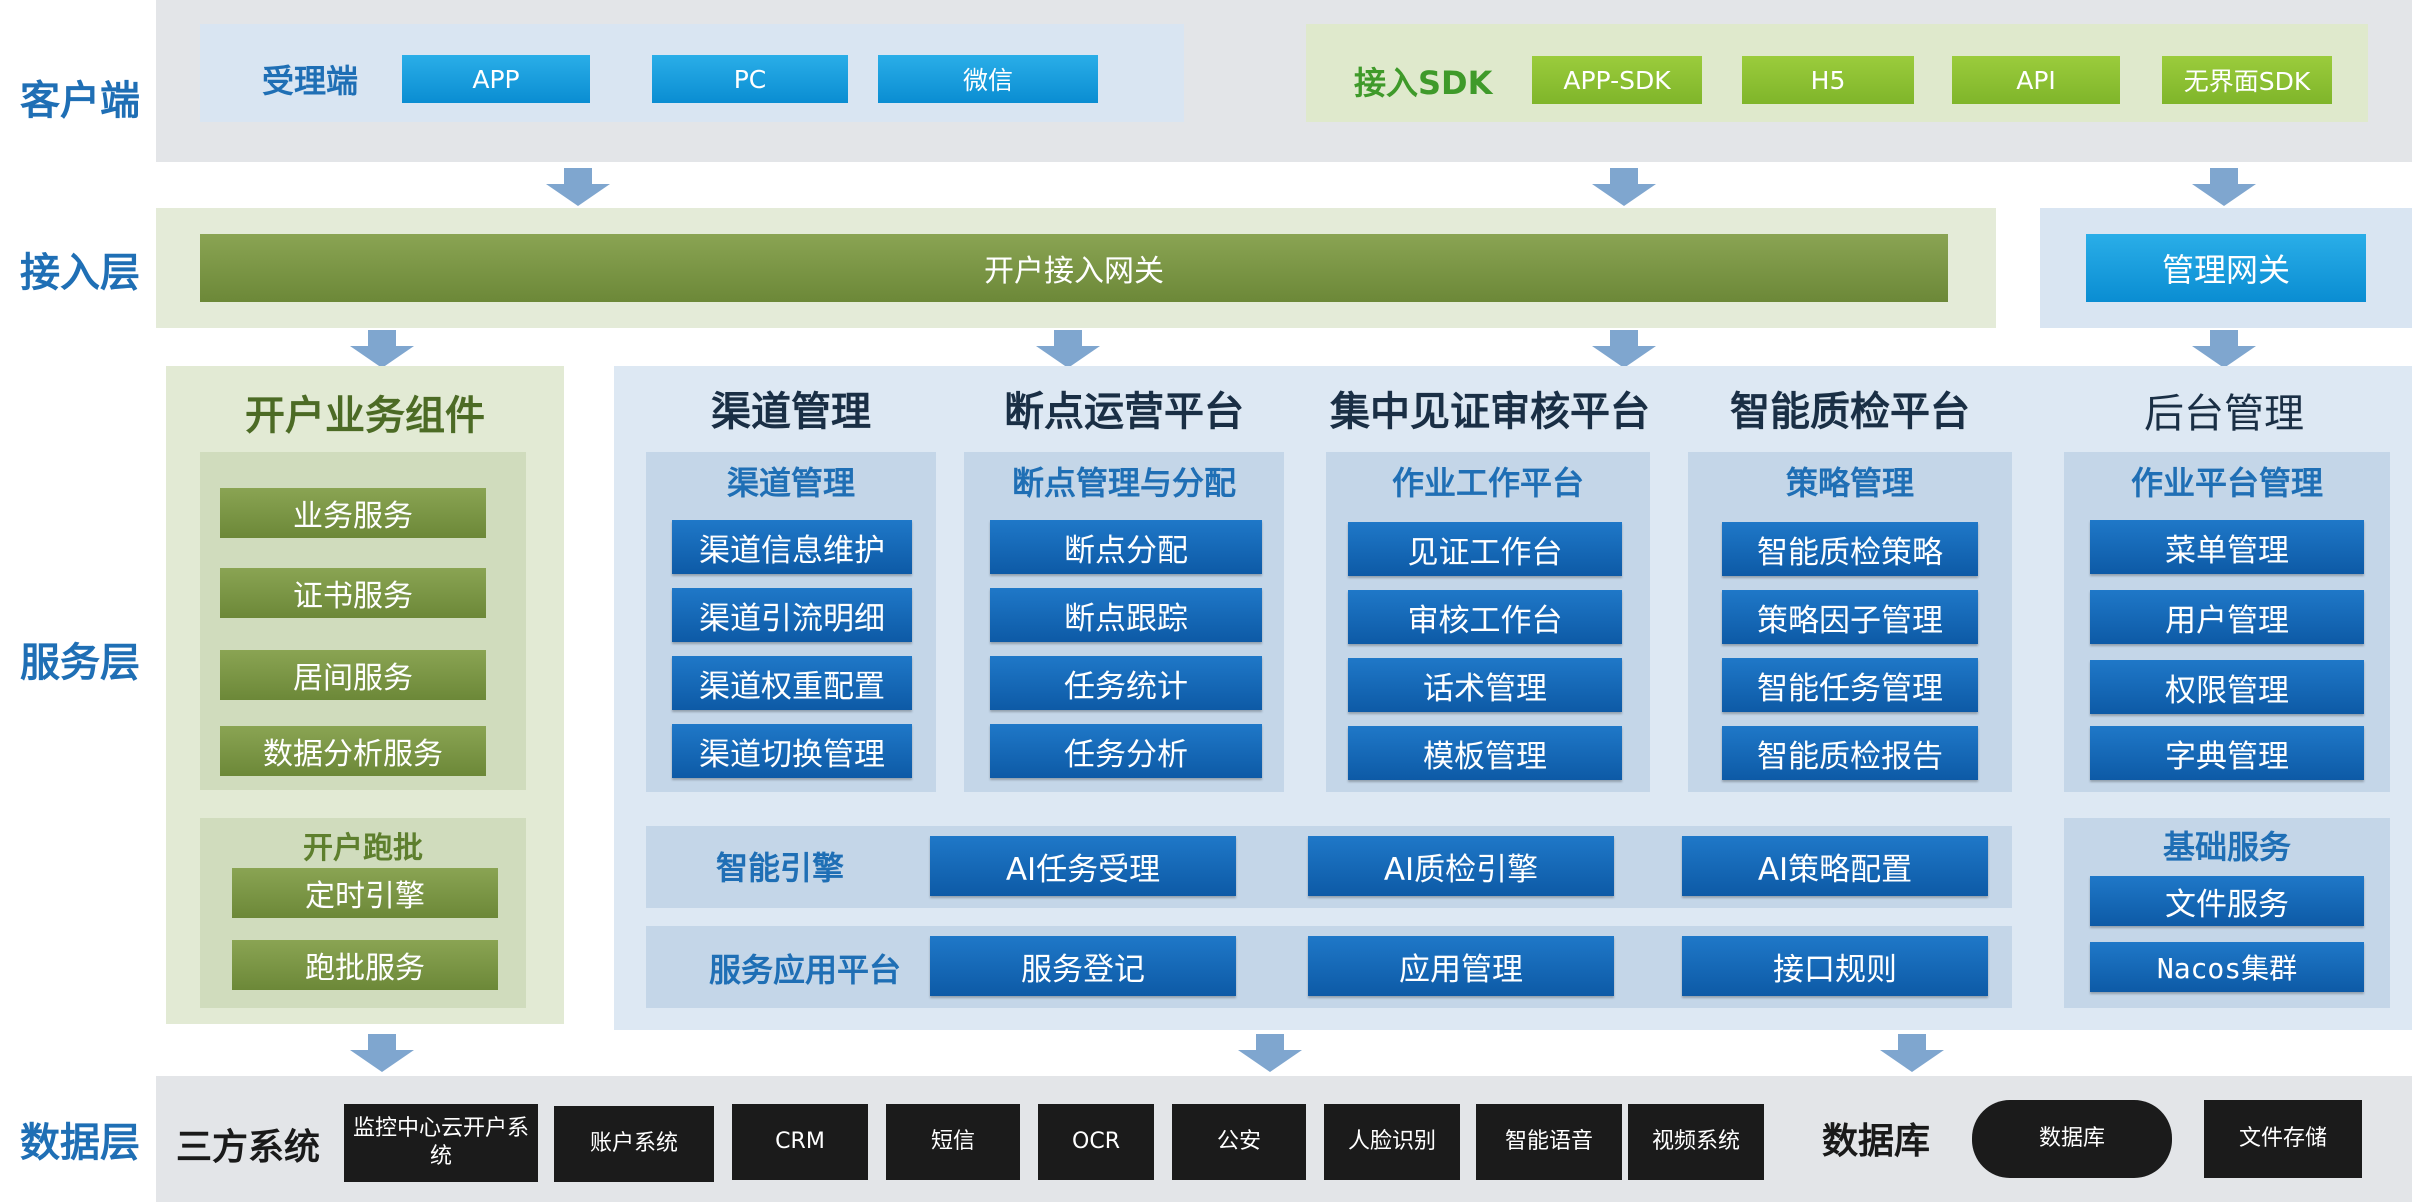  What do you see at coordinates (2227, 901) in the screenshot?
I see `file-service: 文件服务` at bounding box center [2227, 901].